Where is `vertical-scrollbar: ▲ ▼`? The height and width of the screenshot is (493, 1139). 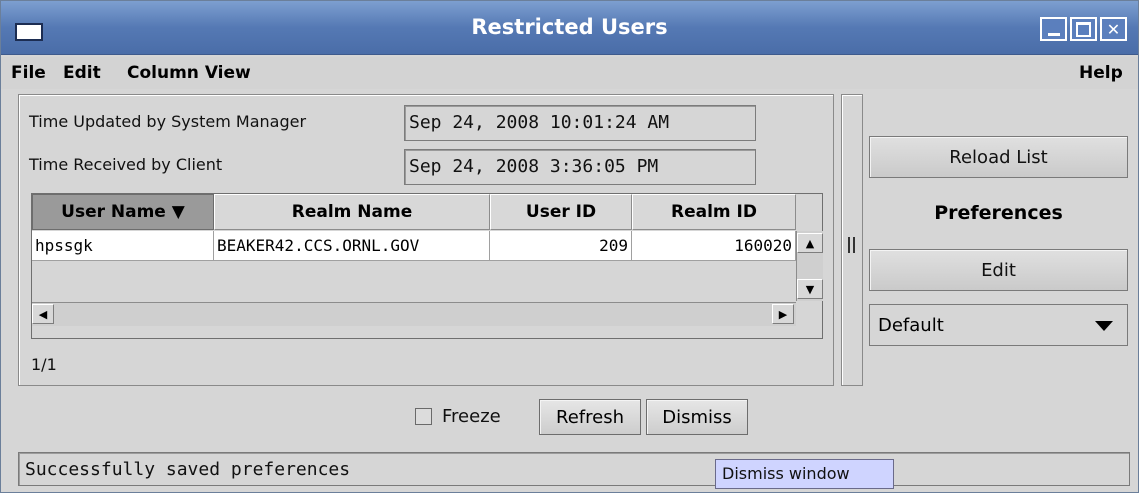 vertical-scrollbar: ▲ ▼ is located at coordinates (809, 266).